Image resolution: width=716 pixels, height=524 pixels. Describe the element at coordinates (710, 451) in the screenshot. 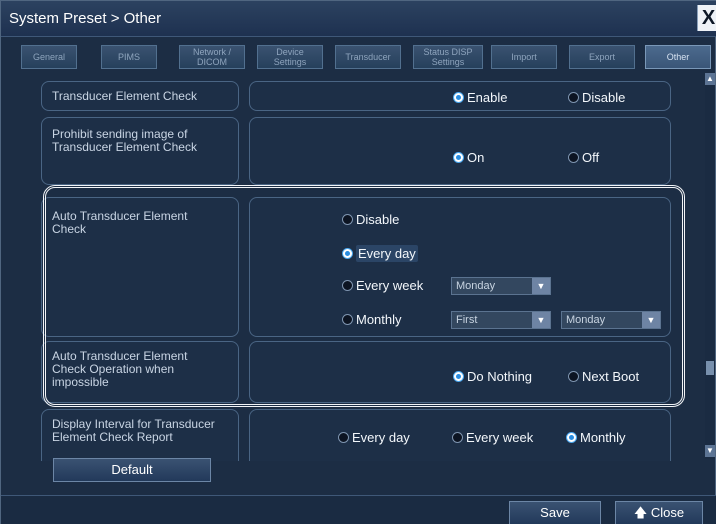

I see `scroll-down-arrow-icon: ▼` at that location.